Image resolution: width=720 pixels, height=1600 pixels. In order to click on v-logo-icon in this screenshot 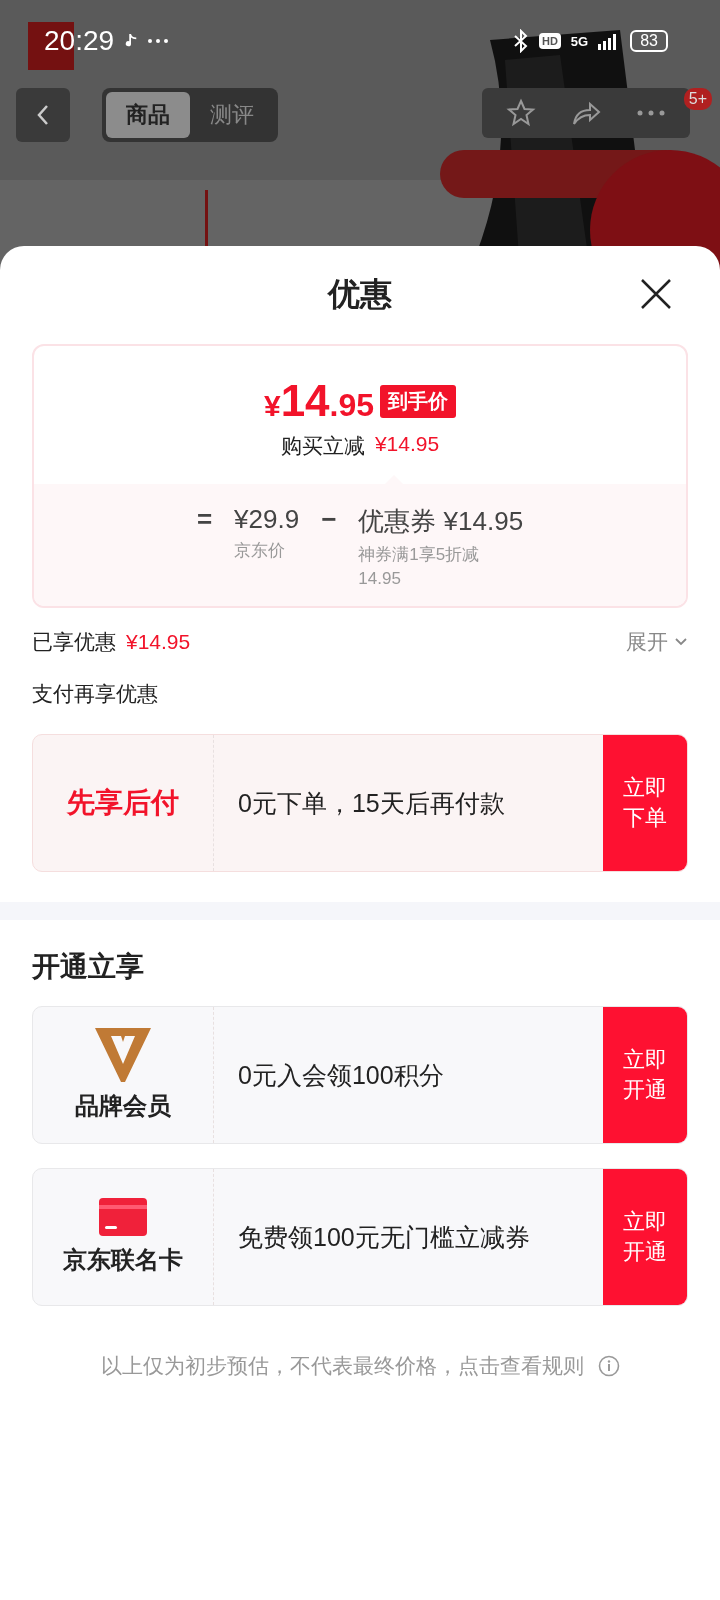, I will do `click(123, 1055)`.